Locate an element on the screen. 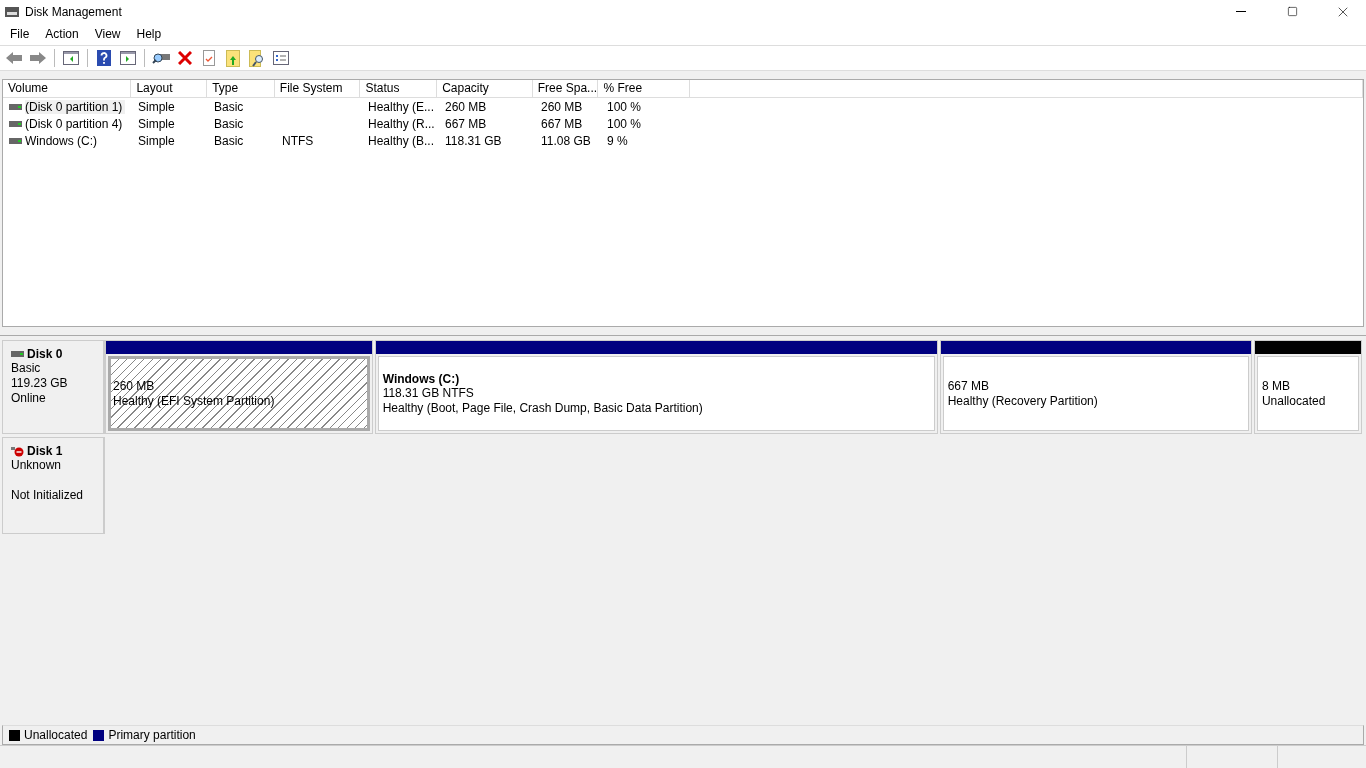 The height and width of the screenshot is (768, 1366). partition-detail: Healthy (Recovery Partition) is located at coordinates (1023, 401).